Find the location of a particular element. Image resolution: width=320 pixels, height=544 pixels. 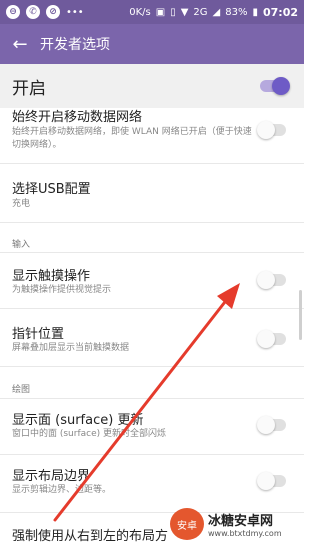

status-bar: ⊖ ✆ ⊘ ••• 0K/s ▣ ▯ ▼ 2G ◢ 83% ▮ 07:02 is located at coordinates (152, 12).